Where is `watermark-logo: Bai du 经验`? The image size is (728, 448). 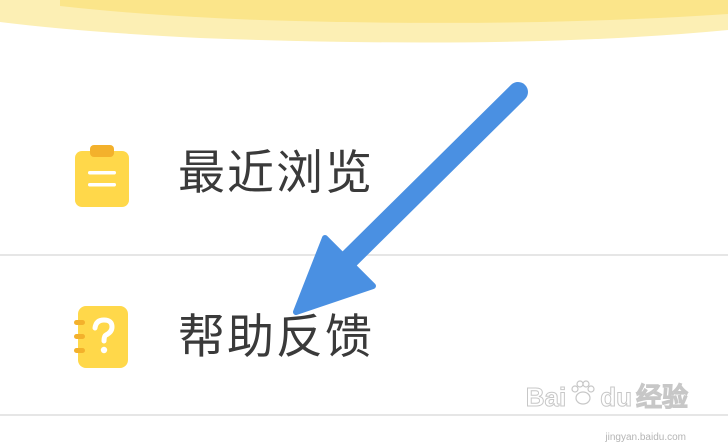
watermark-logo: Bai du 经验 is located at coordinates (607, 395).